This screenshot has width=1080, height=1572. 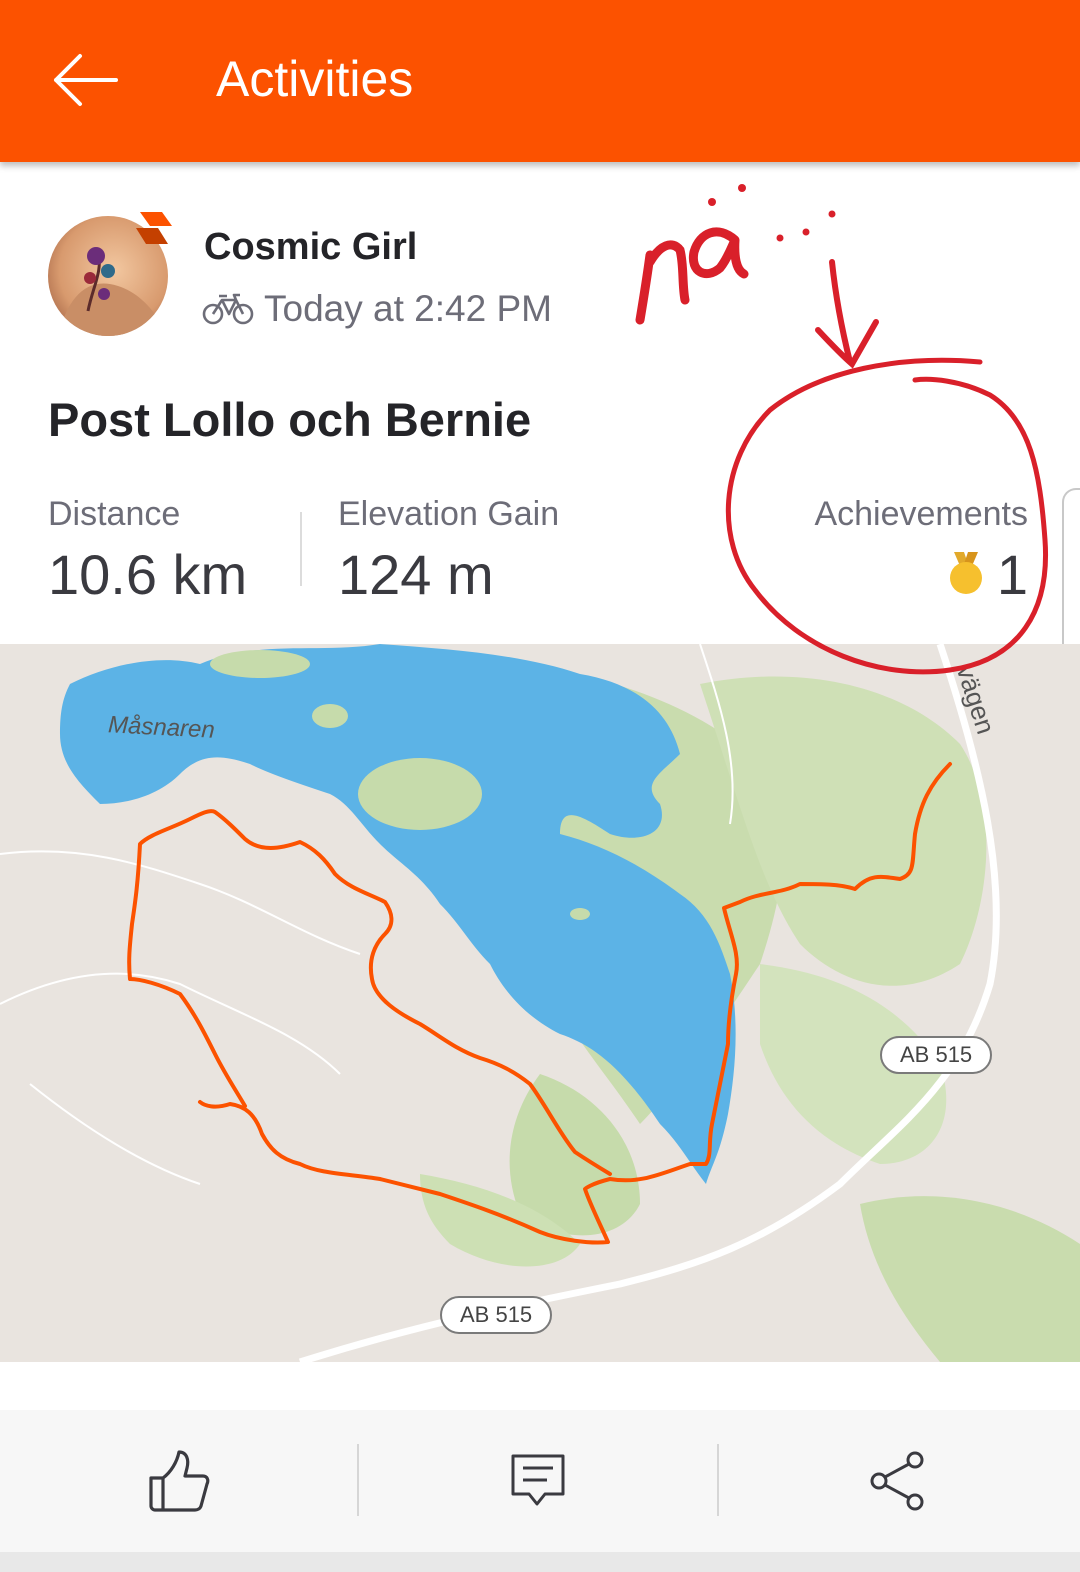 I want to click on athlete-name: Cosmic Girl, so click(x=310, y=247).